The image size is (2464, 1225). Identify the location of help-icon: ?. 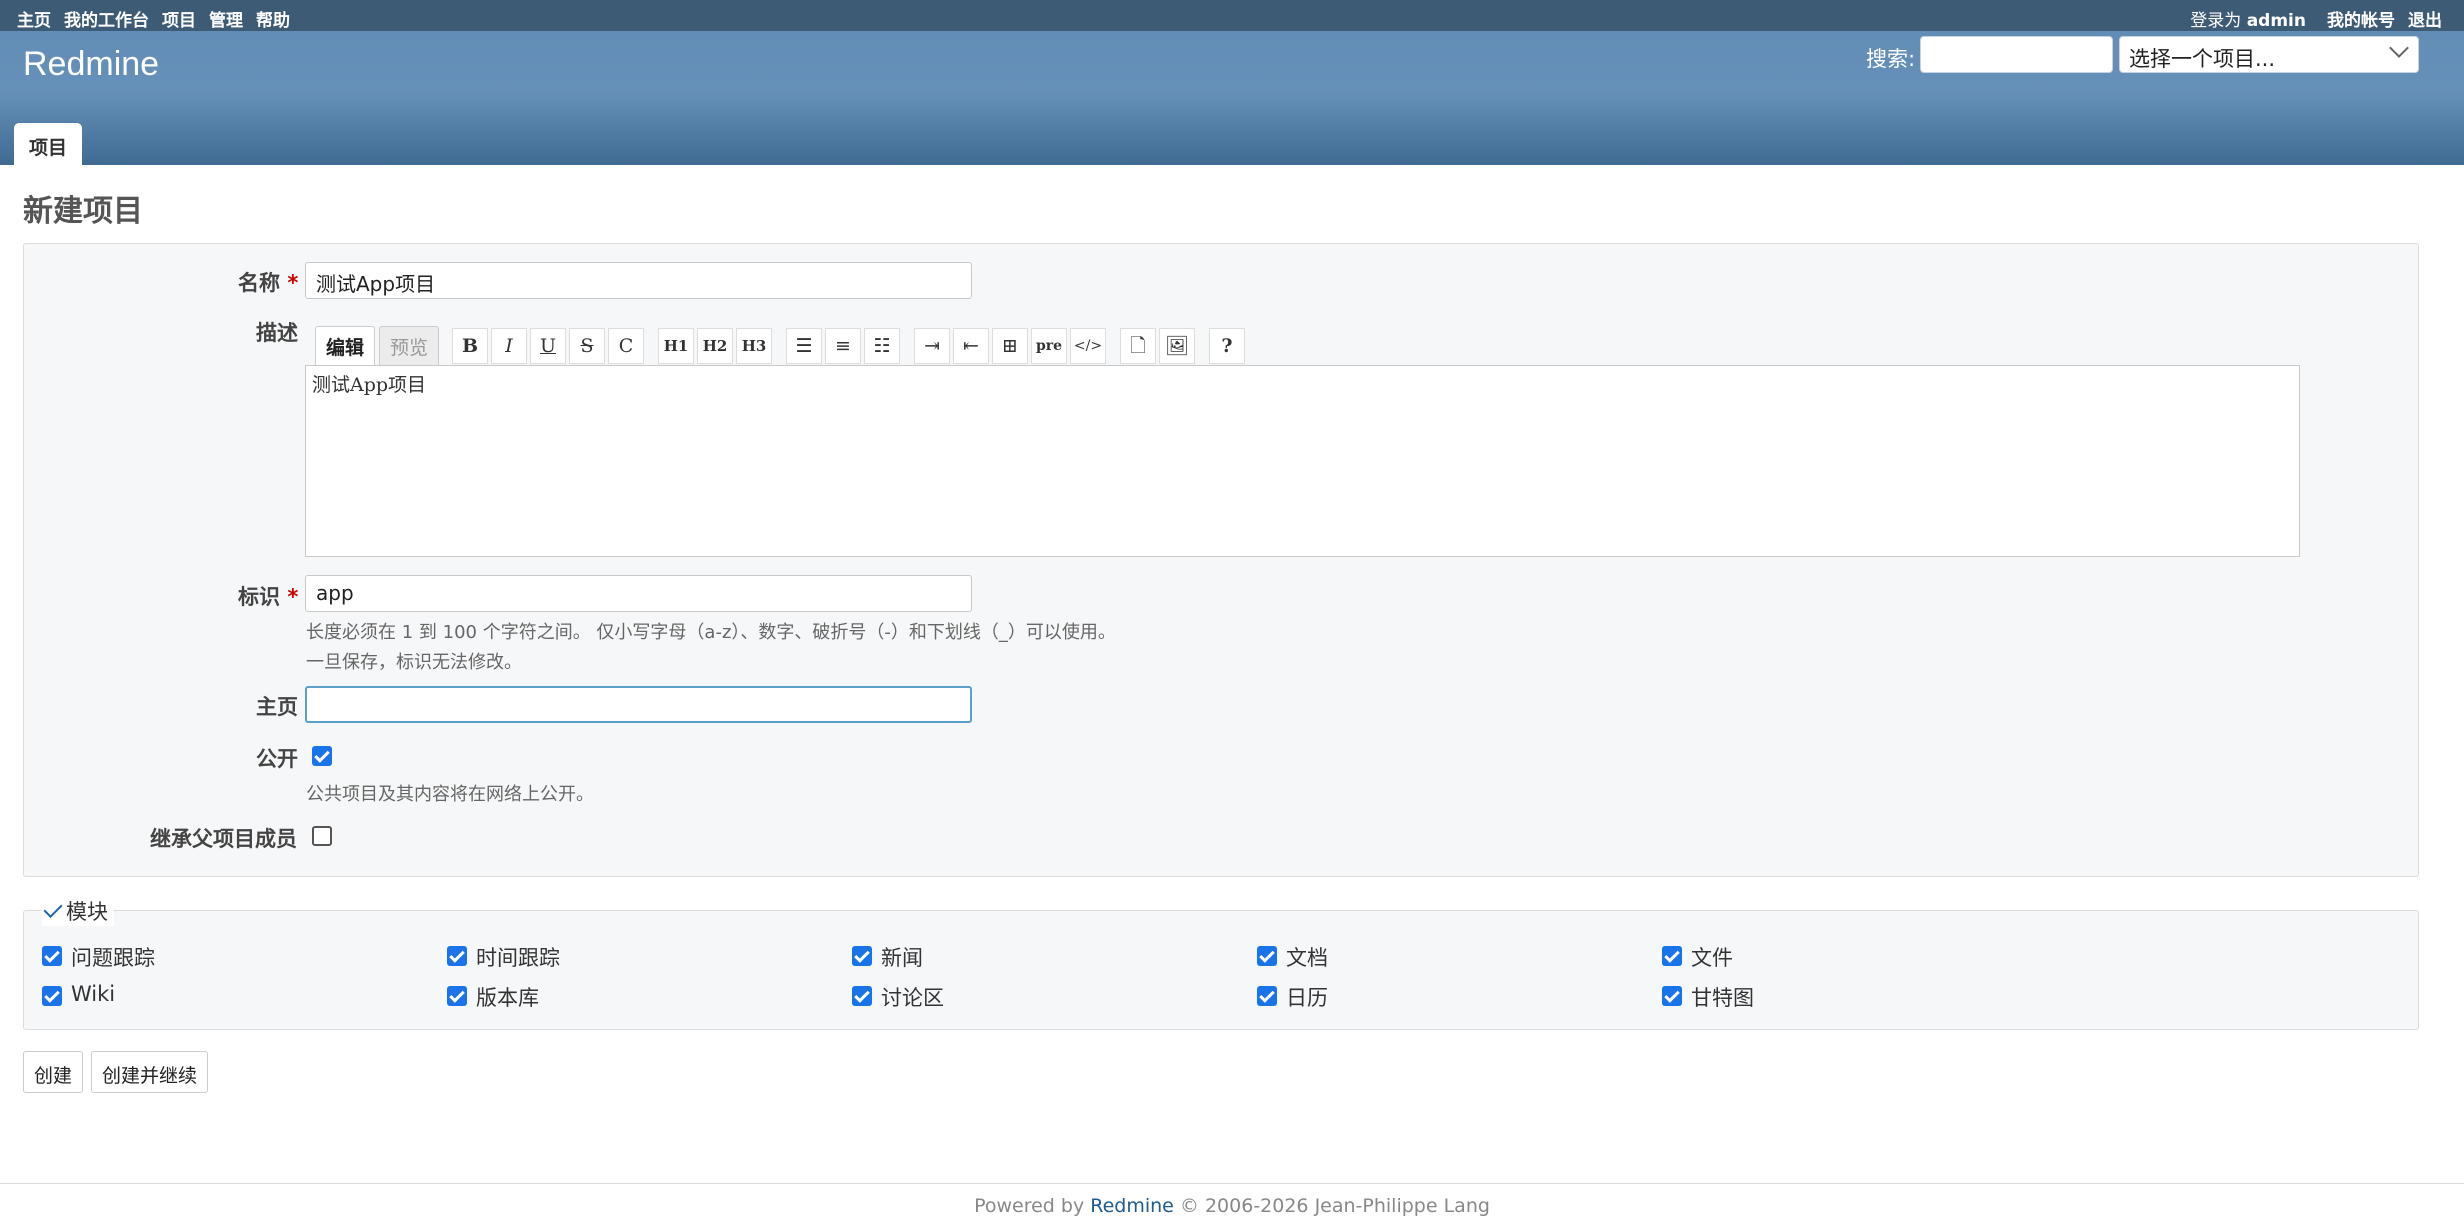
(1227, 346).